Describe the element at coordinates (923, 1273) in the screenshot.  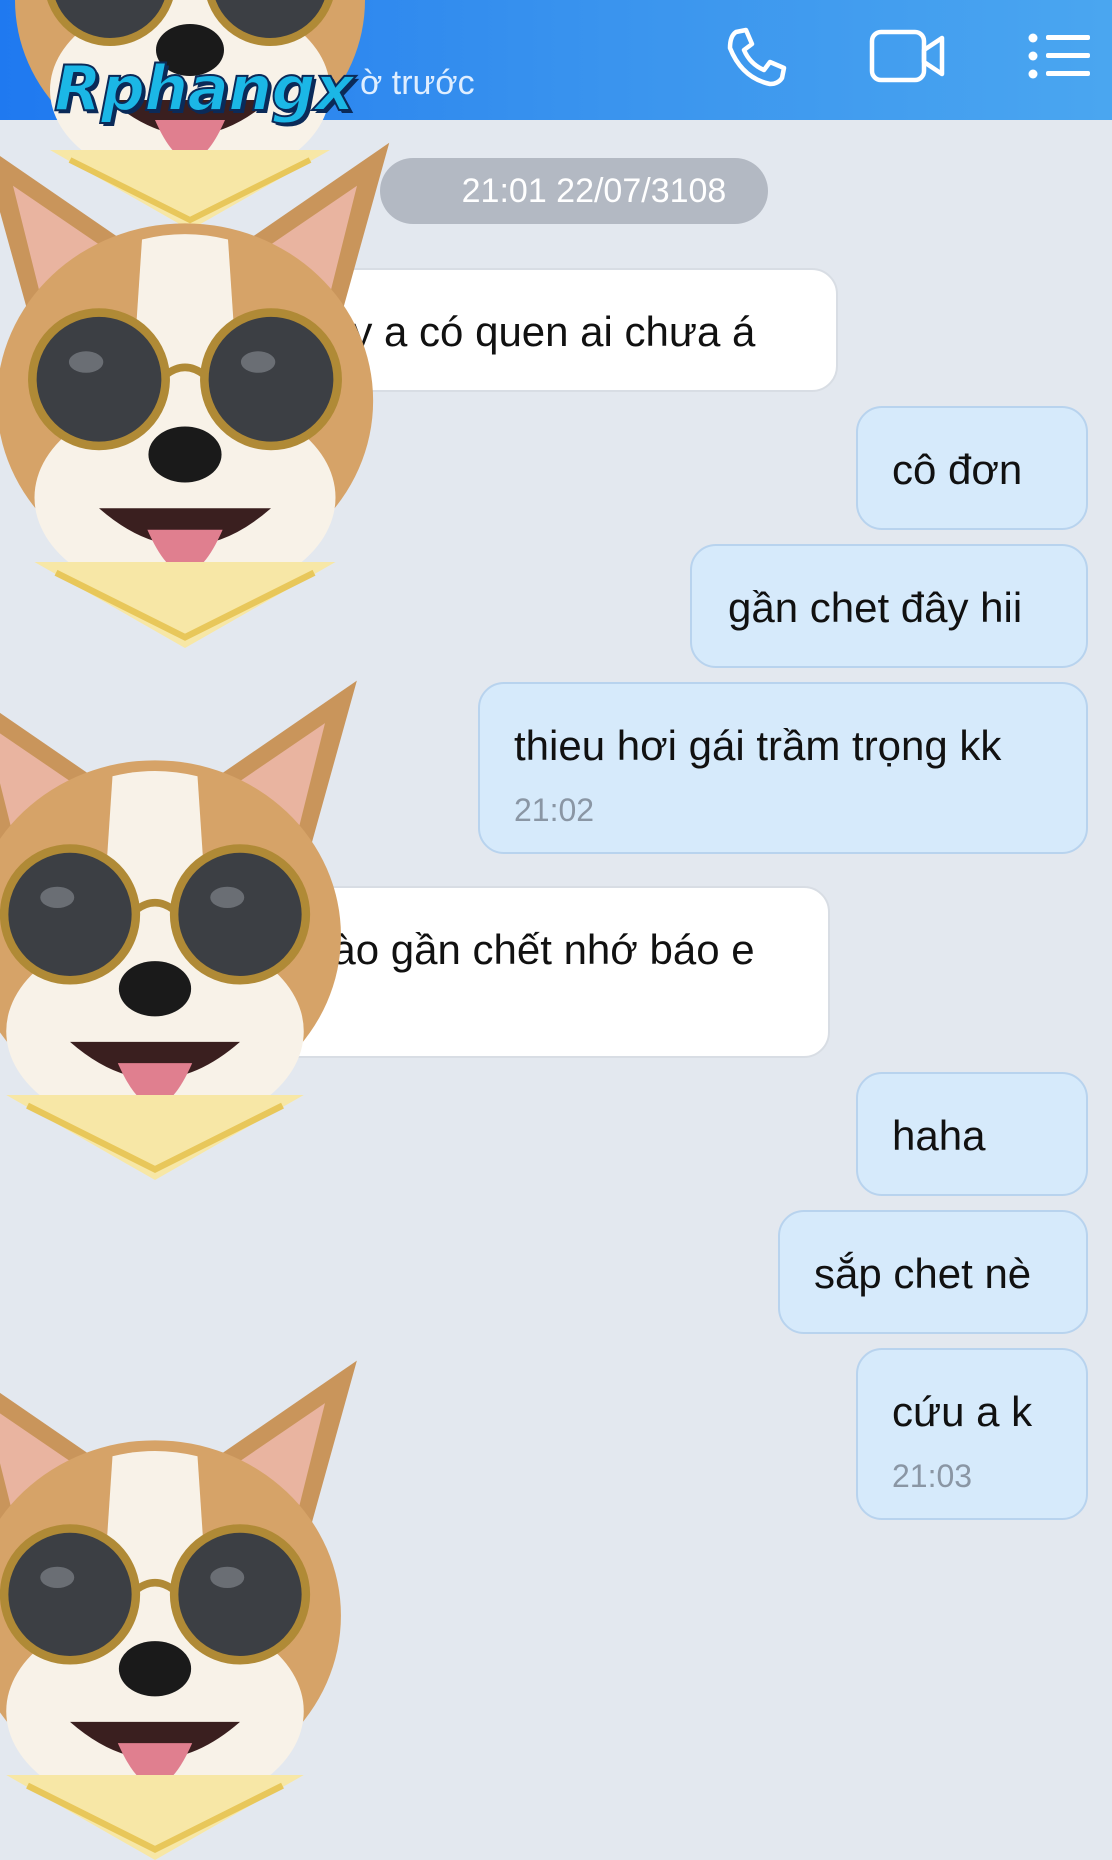
I see `message-text: sắp chet nè` at that location.